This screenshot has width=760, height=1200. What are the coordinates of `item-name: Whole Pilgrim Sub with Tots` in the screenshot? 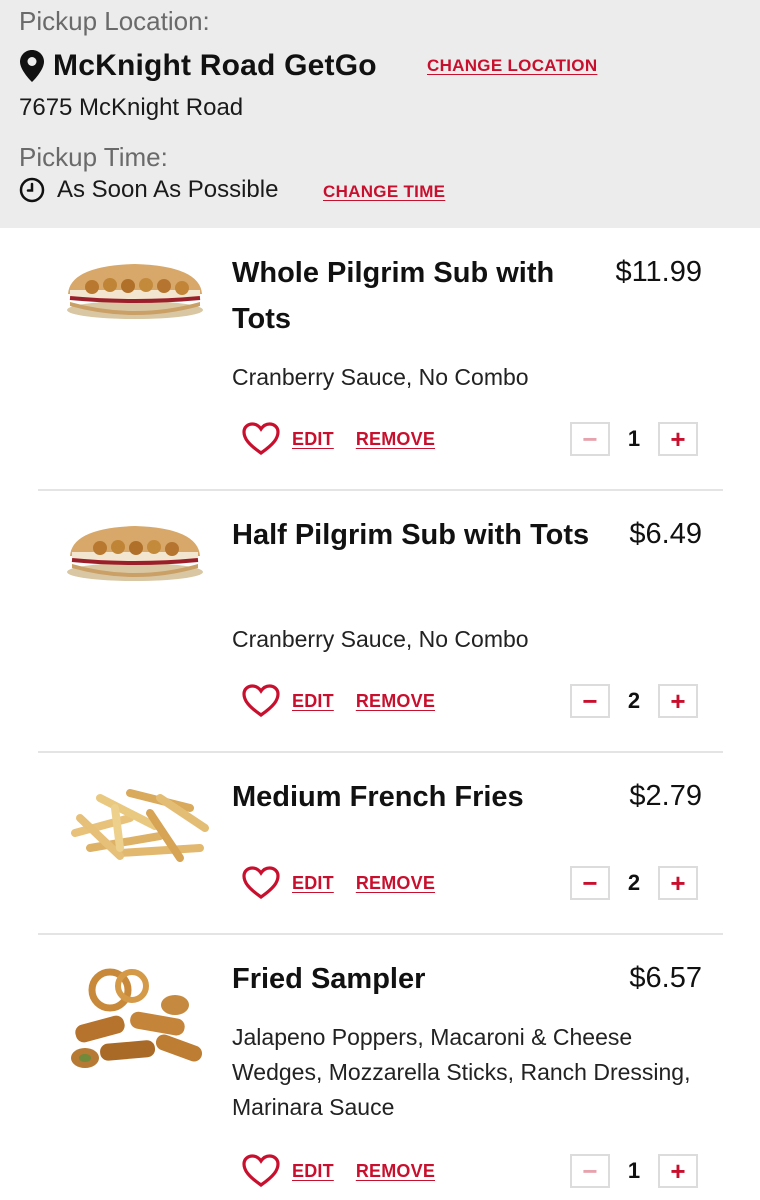 It's located at (417, 296).